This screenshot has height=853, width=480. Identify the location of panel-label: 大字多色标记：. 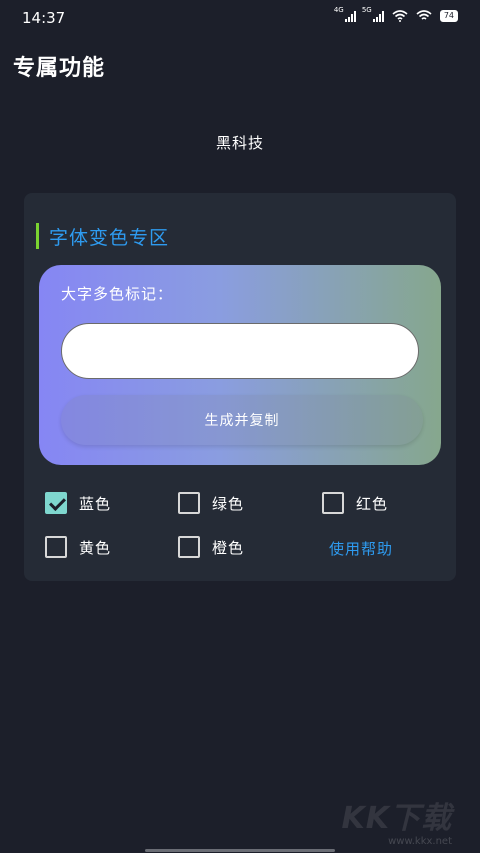
(117, 294).